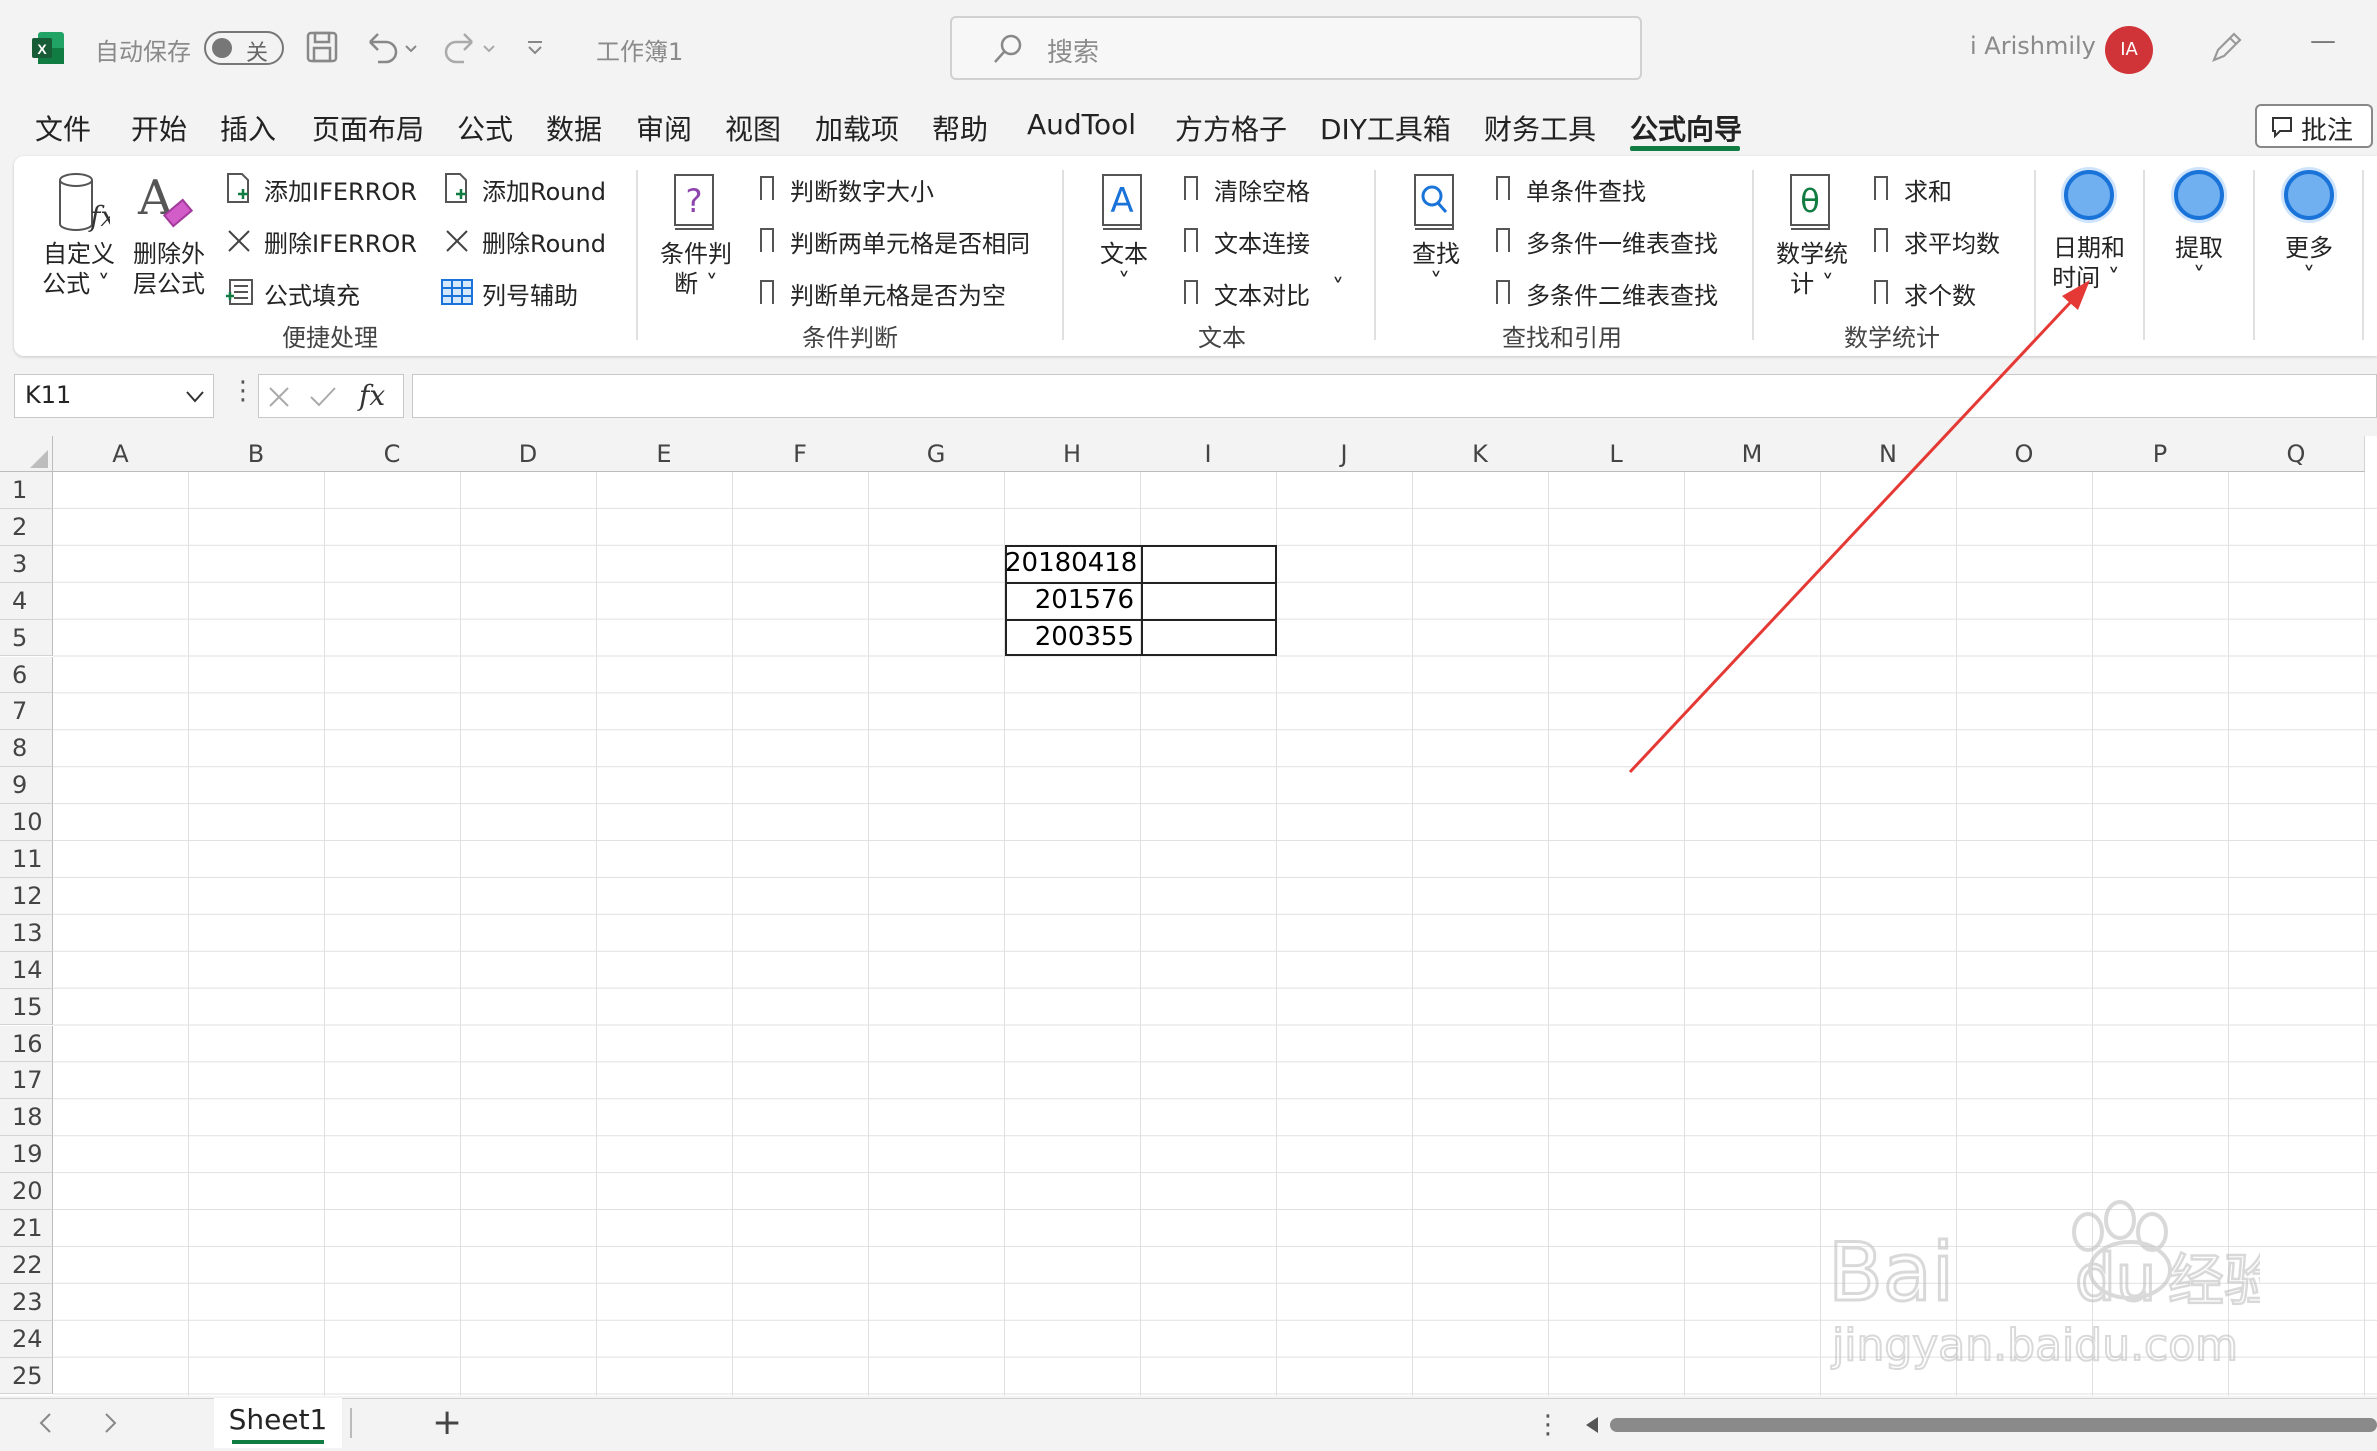 The height and width of the screenshot is (1451, 2377). What do you see at coordinates (114, 396) in the screenshot?
I see `name-box: K11` at bounding box center [114, 396].